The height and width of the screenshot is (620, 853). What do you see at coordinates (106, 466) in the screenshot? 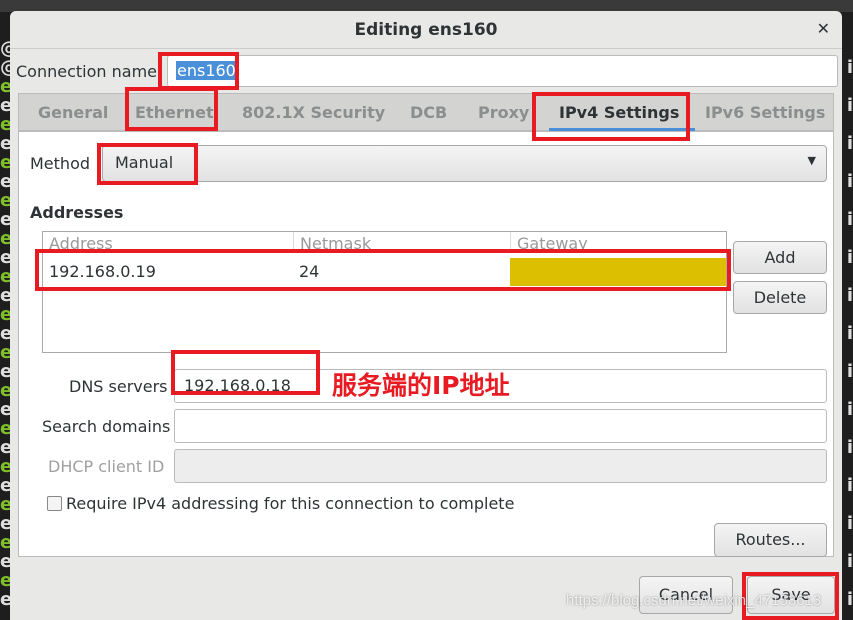
I see `dhcp-client-id-label: DHCP client ID` at bounding box center [106, 466].